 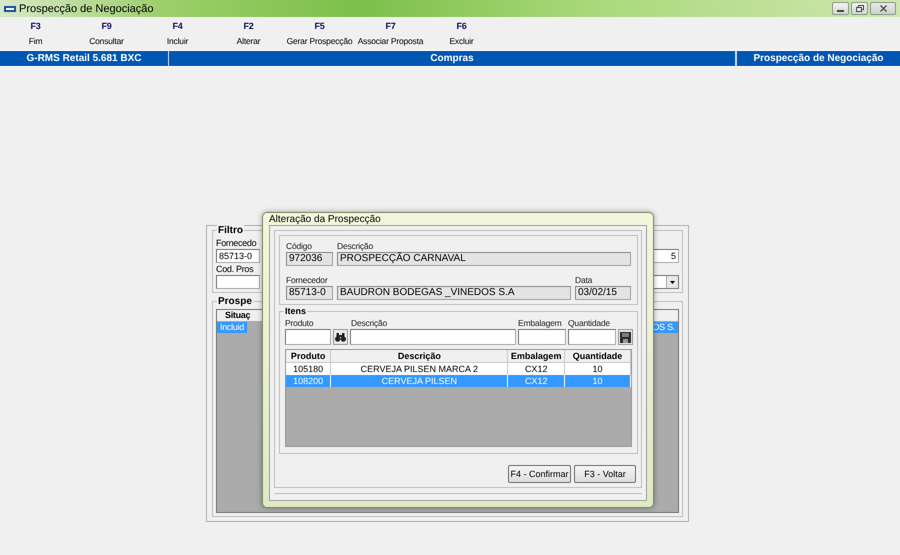 What do you see at coordinates (540, 323) in the screenshot?
I see `field-label: Embalagem` at bounding box center [540, 323].